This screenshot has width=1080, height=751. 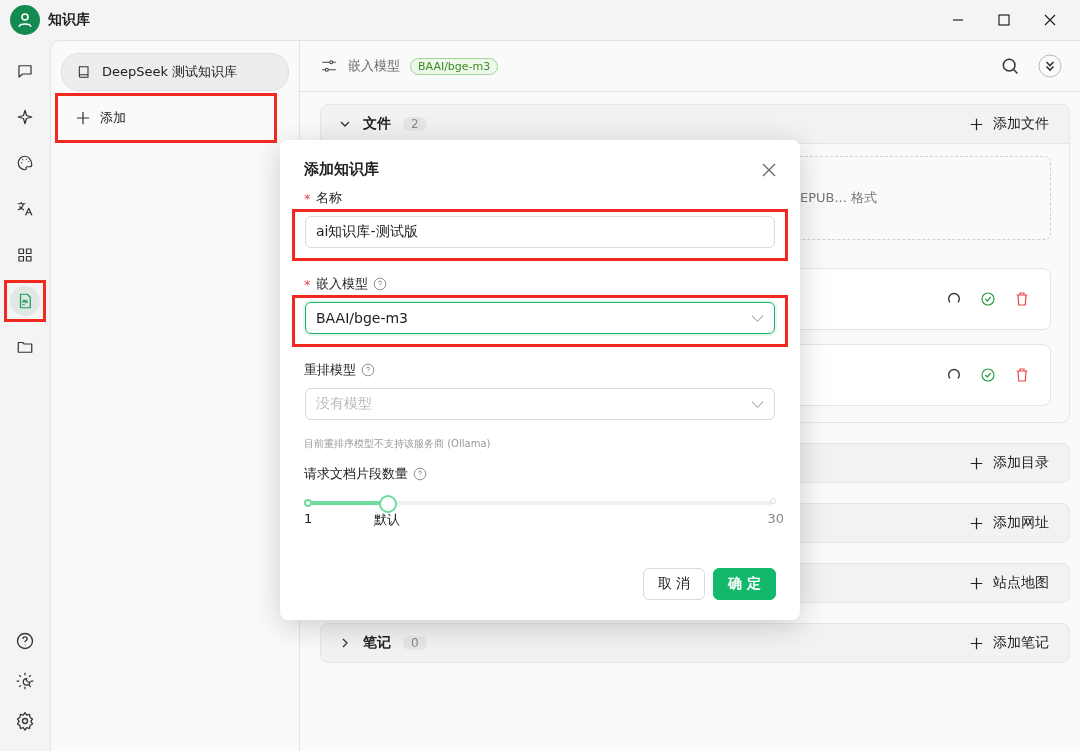 What do you see at coordinates (540, 318) in the screenshot?
I see `model-select: BAAI/bge-m3` at bounding box center [540, 318].